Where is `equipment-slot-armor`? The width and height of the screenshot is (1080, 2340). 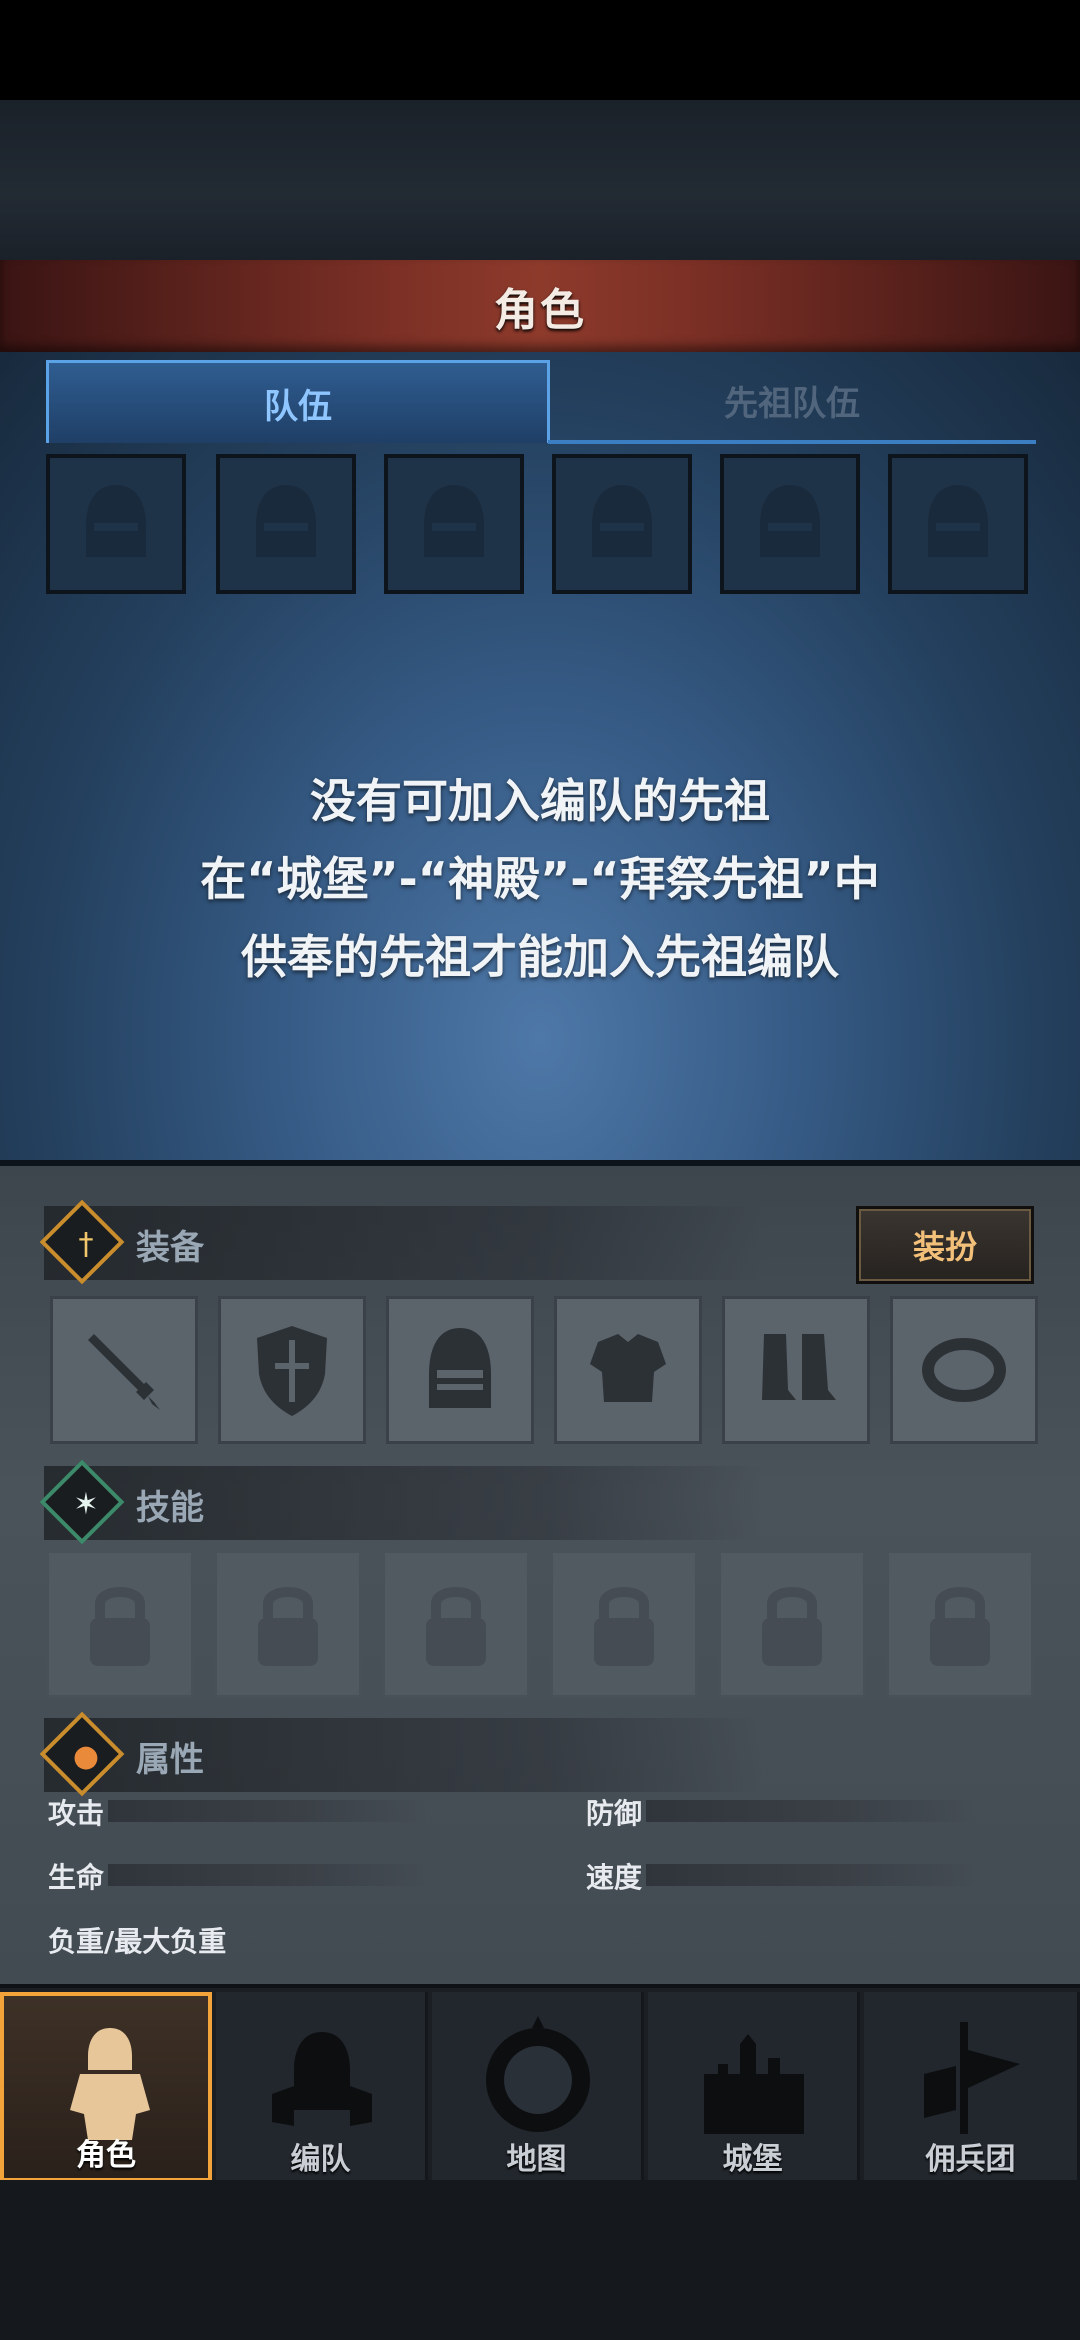 equipment-slot-armor is located at coordinates (628, 1370).